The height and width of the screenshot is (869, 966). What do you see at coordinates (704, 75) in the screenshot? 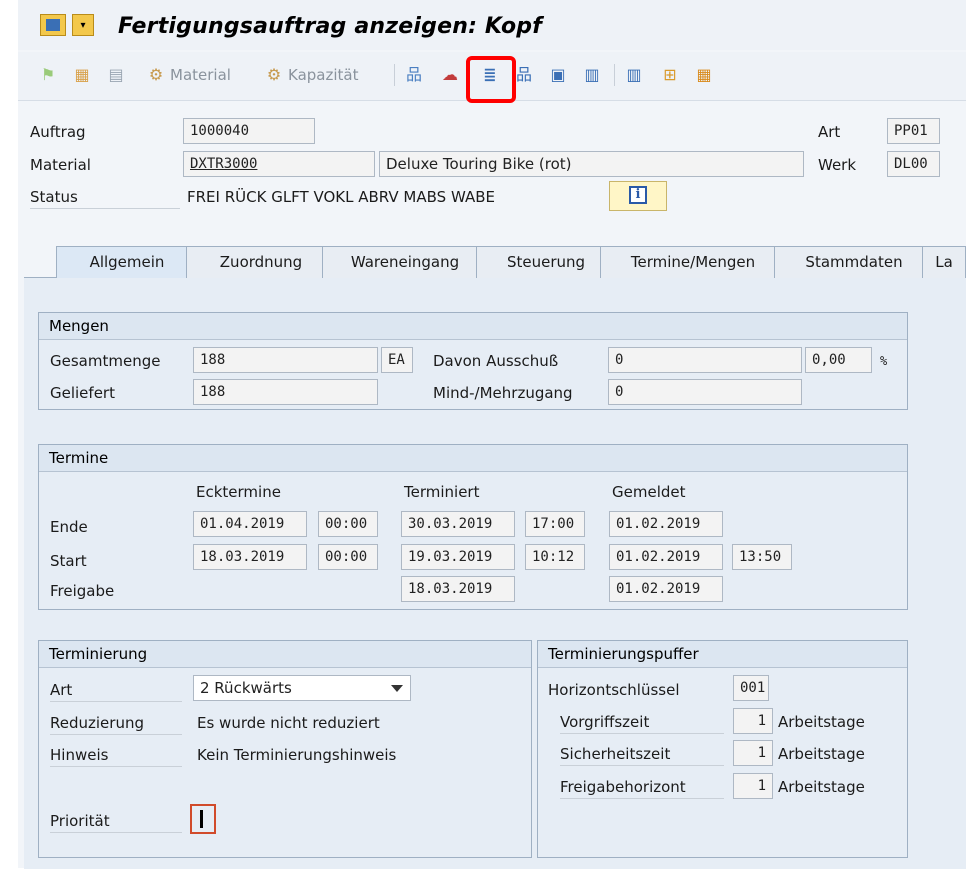
I see `grid-icon: ▦` at bounding box center [704, 75].